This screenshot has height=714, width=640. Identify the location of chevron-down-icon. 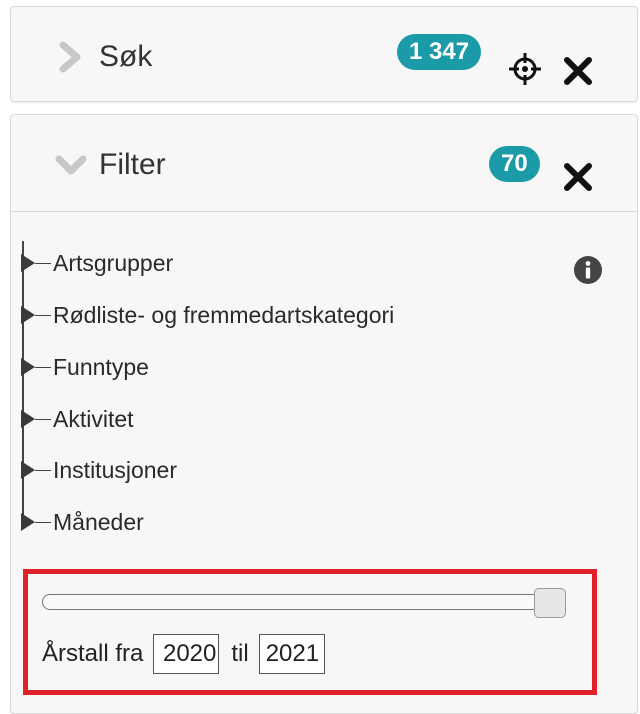
(71, 165).